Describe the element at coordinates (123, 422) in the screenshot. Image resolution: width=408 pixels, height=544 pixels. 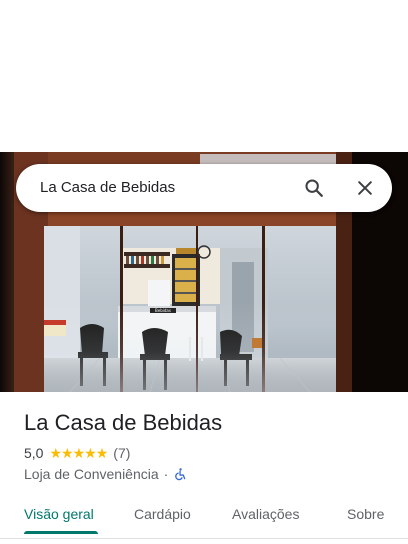
I see `place-title: La Casa de Bebidas` at that location.